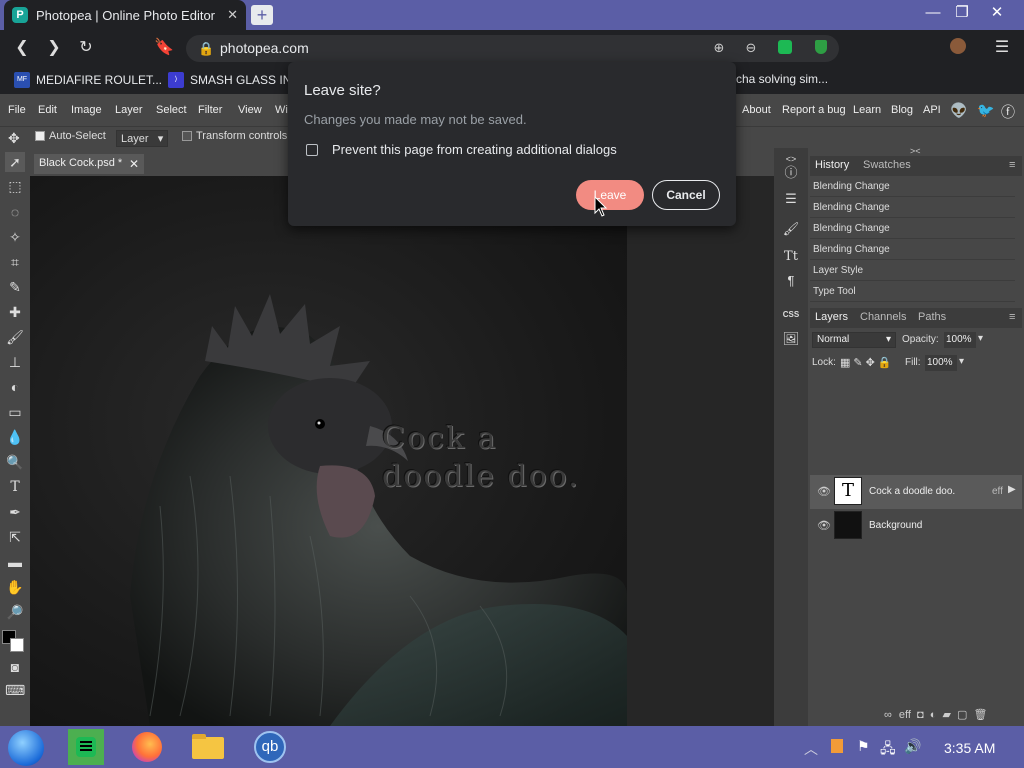 This screenshot has height=768, width=1024. Describe the element at coordinates (912, 271) in the screenshot. I see `history-item: Layer Style` at that location.